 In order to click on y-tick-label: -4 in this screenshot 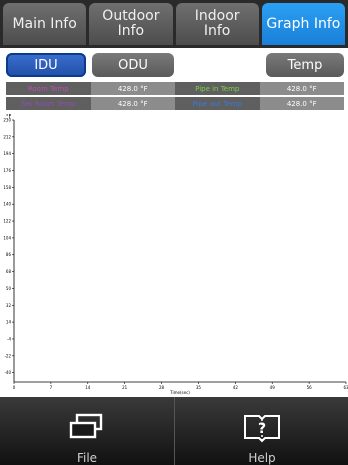, I will do `click(9, 338)`.